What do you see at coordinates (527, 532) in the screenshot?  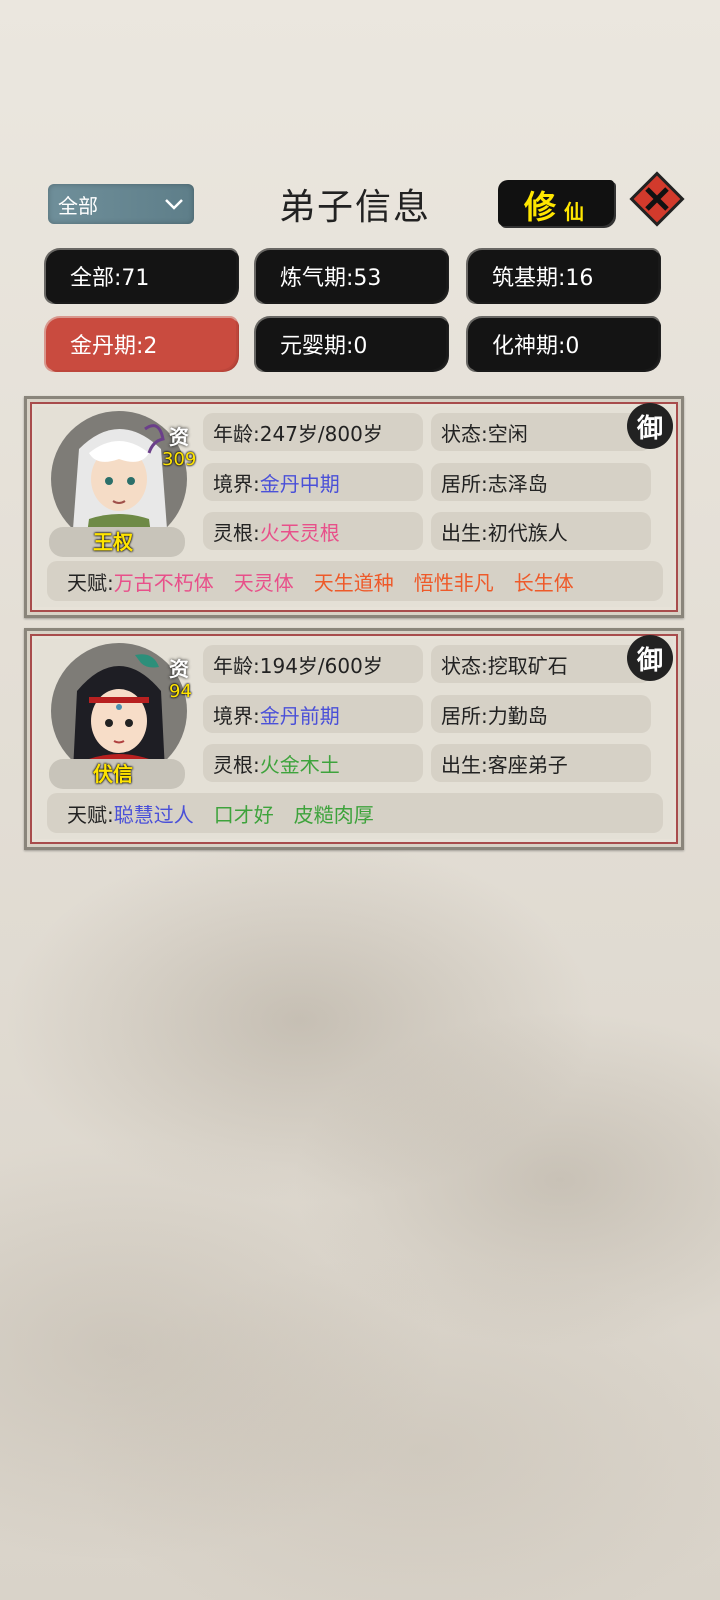 I see `birth-value: 初代族人` at bounding box center [527, 532].